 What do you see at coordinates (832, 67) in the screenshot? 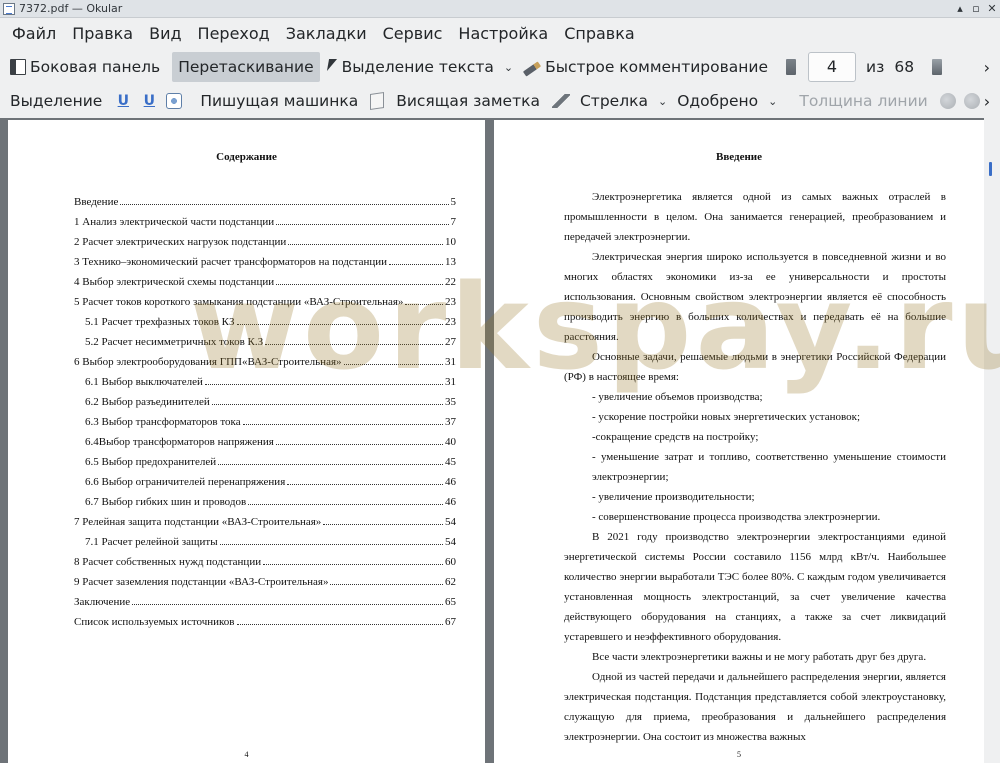
I see `page-number-input: 4` at bounding box center [832, 67].